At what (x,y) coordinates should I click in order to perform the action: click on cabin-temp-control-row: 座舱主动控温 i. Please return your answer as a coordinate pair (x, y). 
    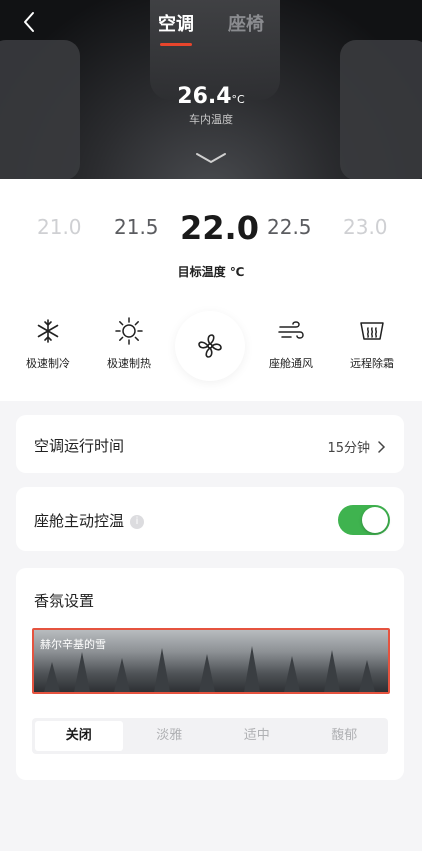
    Looking at the image, I should click on (210, 519).